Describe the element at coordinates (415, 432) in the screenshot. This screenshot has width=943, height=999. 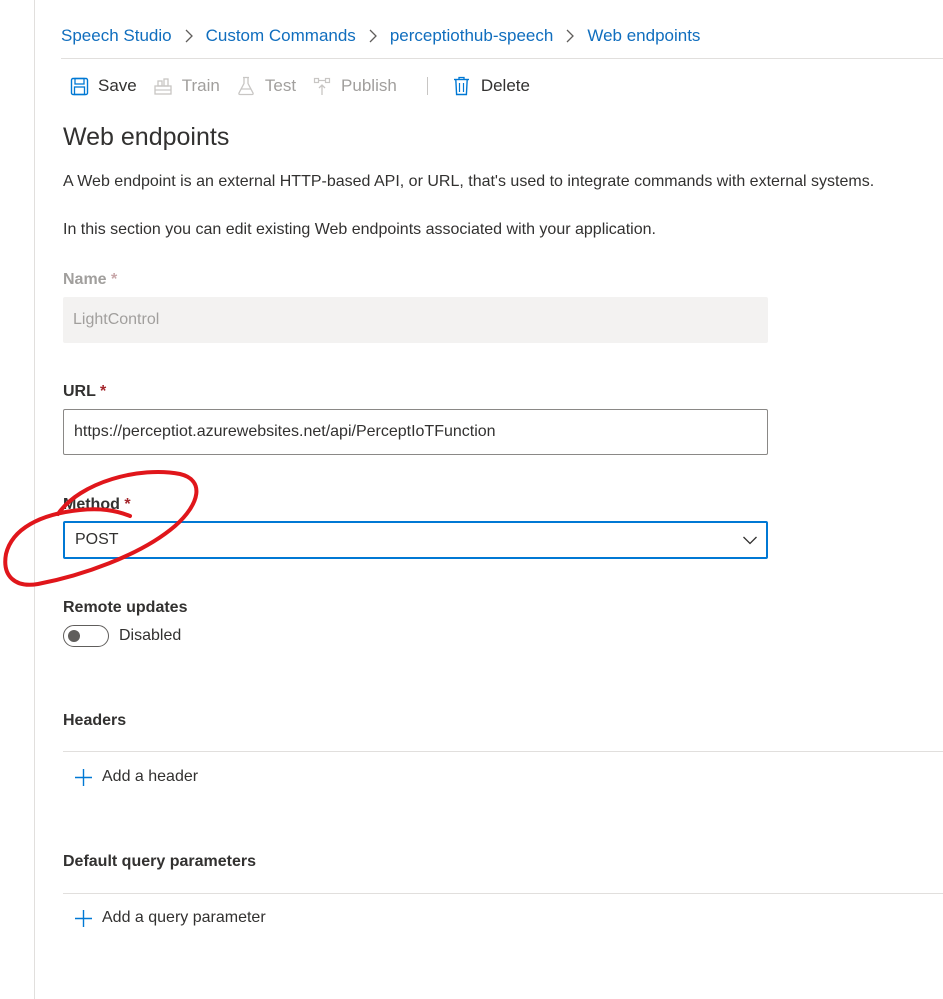
I see `url-field` at that location.